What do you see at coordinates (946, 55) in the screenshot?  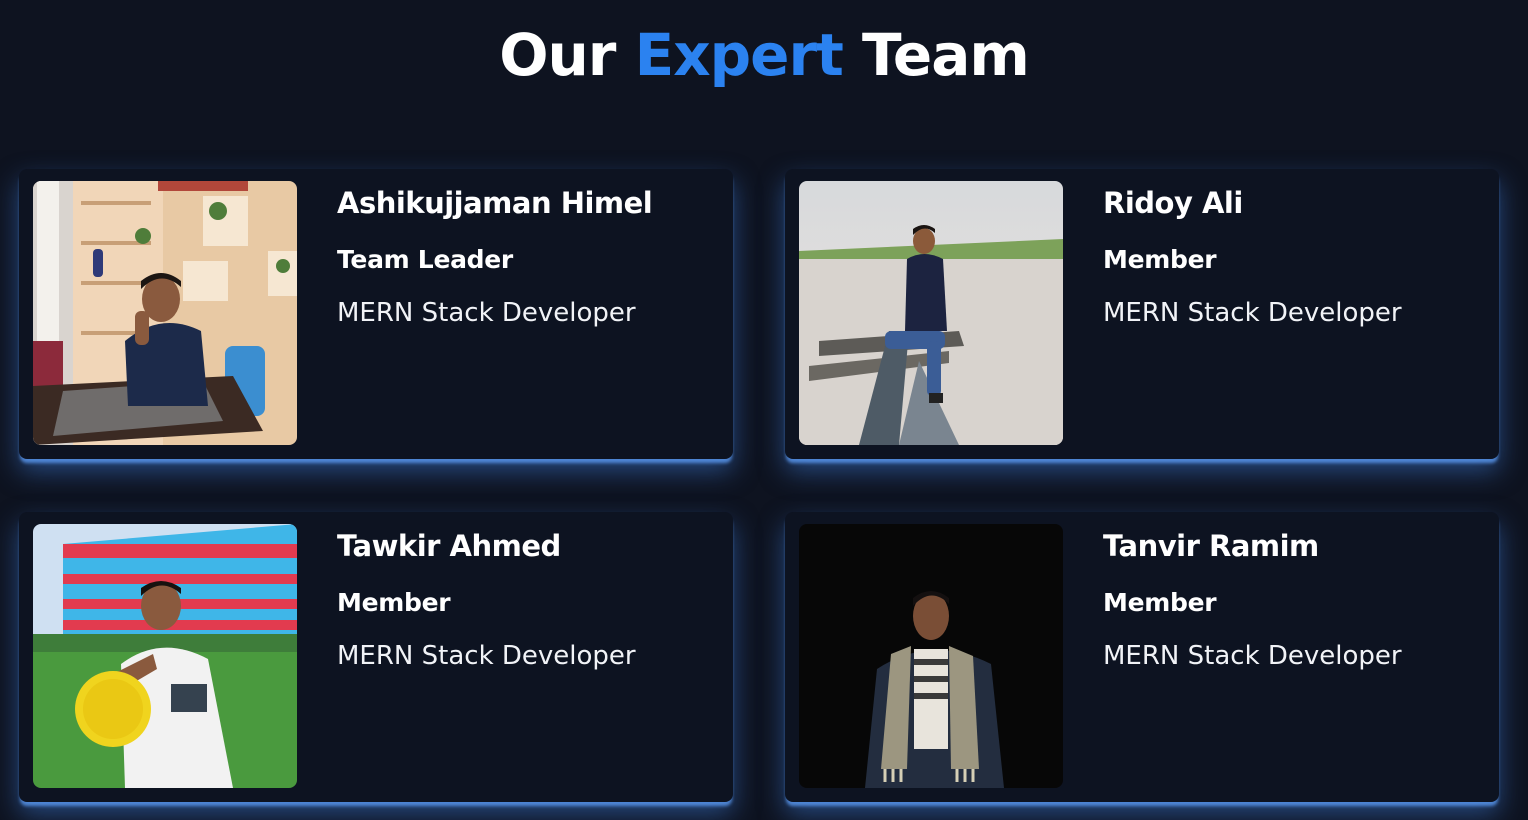 I see `heading-part2: Team` at bounding box center [946, 55].